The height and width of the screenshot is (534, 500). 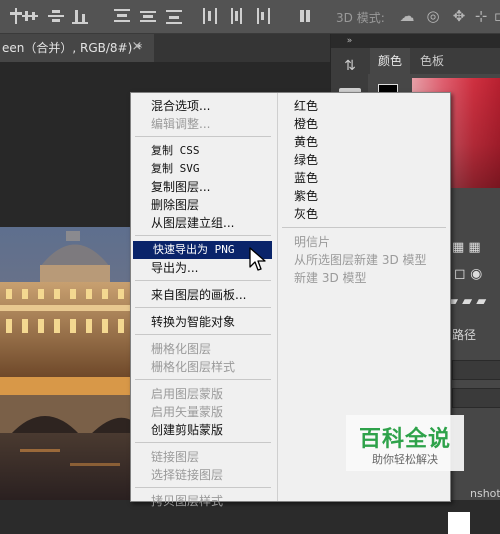 What do you see at coordinates (70, 363) in the screenshot?
I see `canvas-photo` at bounding box center [70, 363].